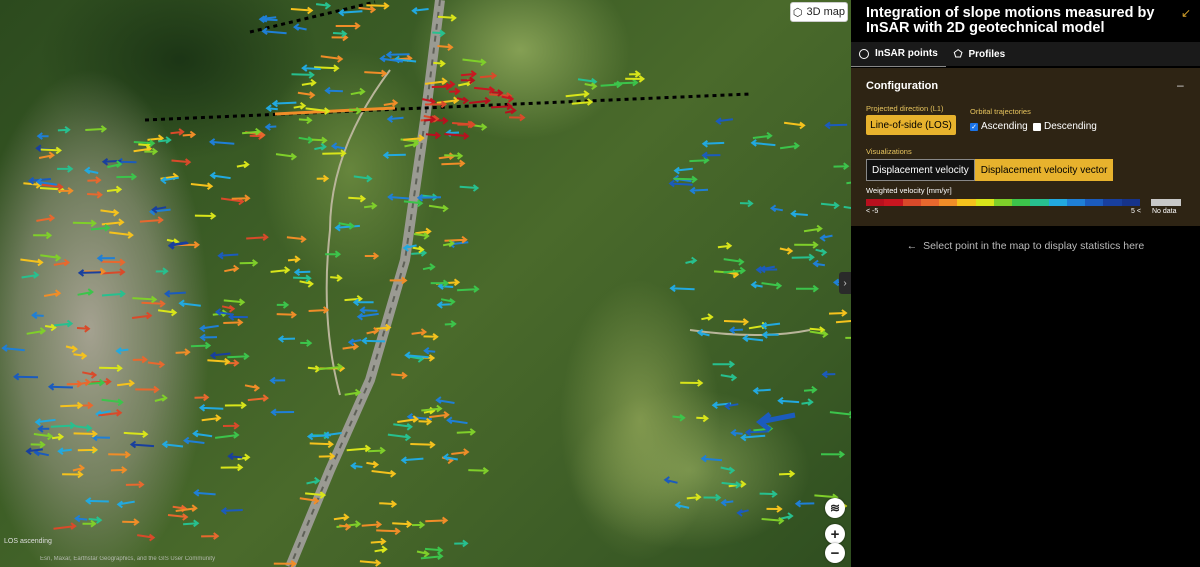  Describe the element at coordinates (898, 54) in the screenshot. I see `tab-insar-points: InSAR points` at that location.